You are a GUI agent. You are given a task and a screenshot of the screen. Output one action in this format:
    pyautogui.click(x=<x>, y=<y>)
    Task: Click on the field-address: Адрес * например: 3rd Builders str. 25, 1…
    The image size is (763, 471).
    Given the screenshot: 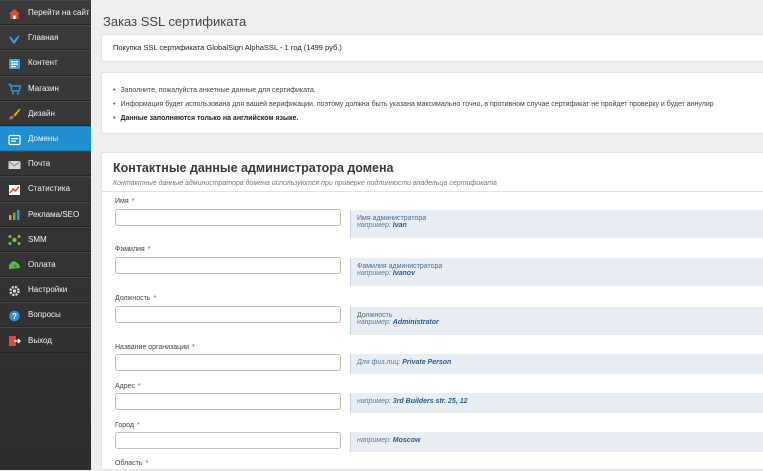 What is the action you would take?
    pyautogui.click(x=432, y=402)
    